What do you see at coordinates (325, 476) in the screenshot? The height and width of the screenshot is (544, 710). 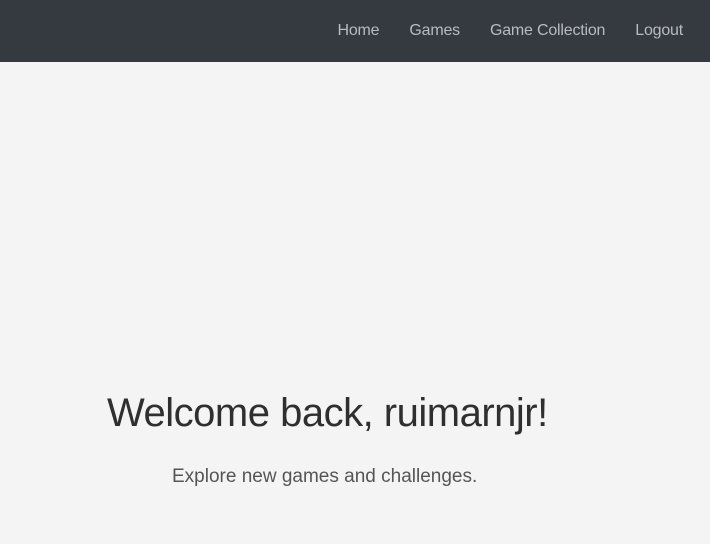 I see `welcome-subtitle: Explore new games and challenges.` at bounding box center [325, 476].